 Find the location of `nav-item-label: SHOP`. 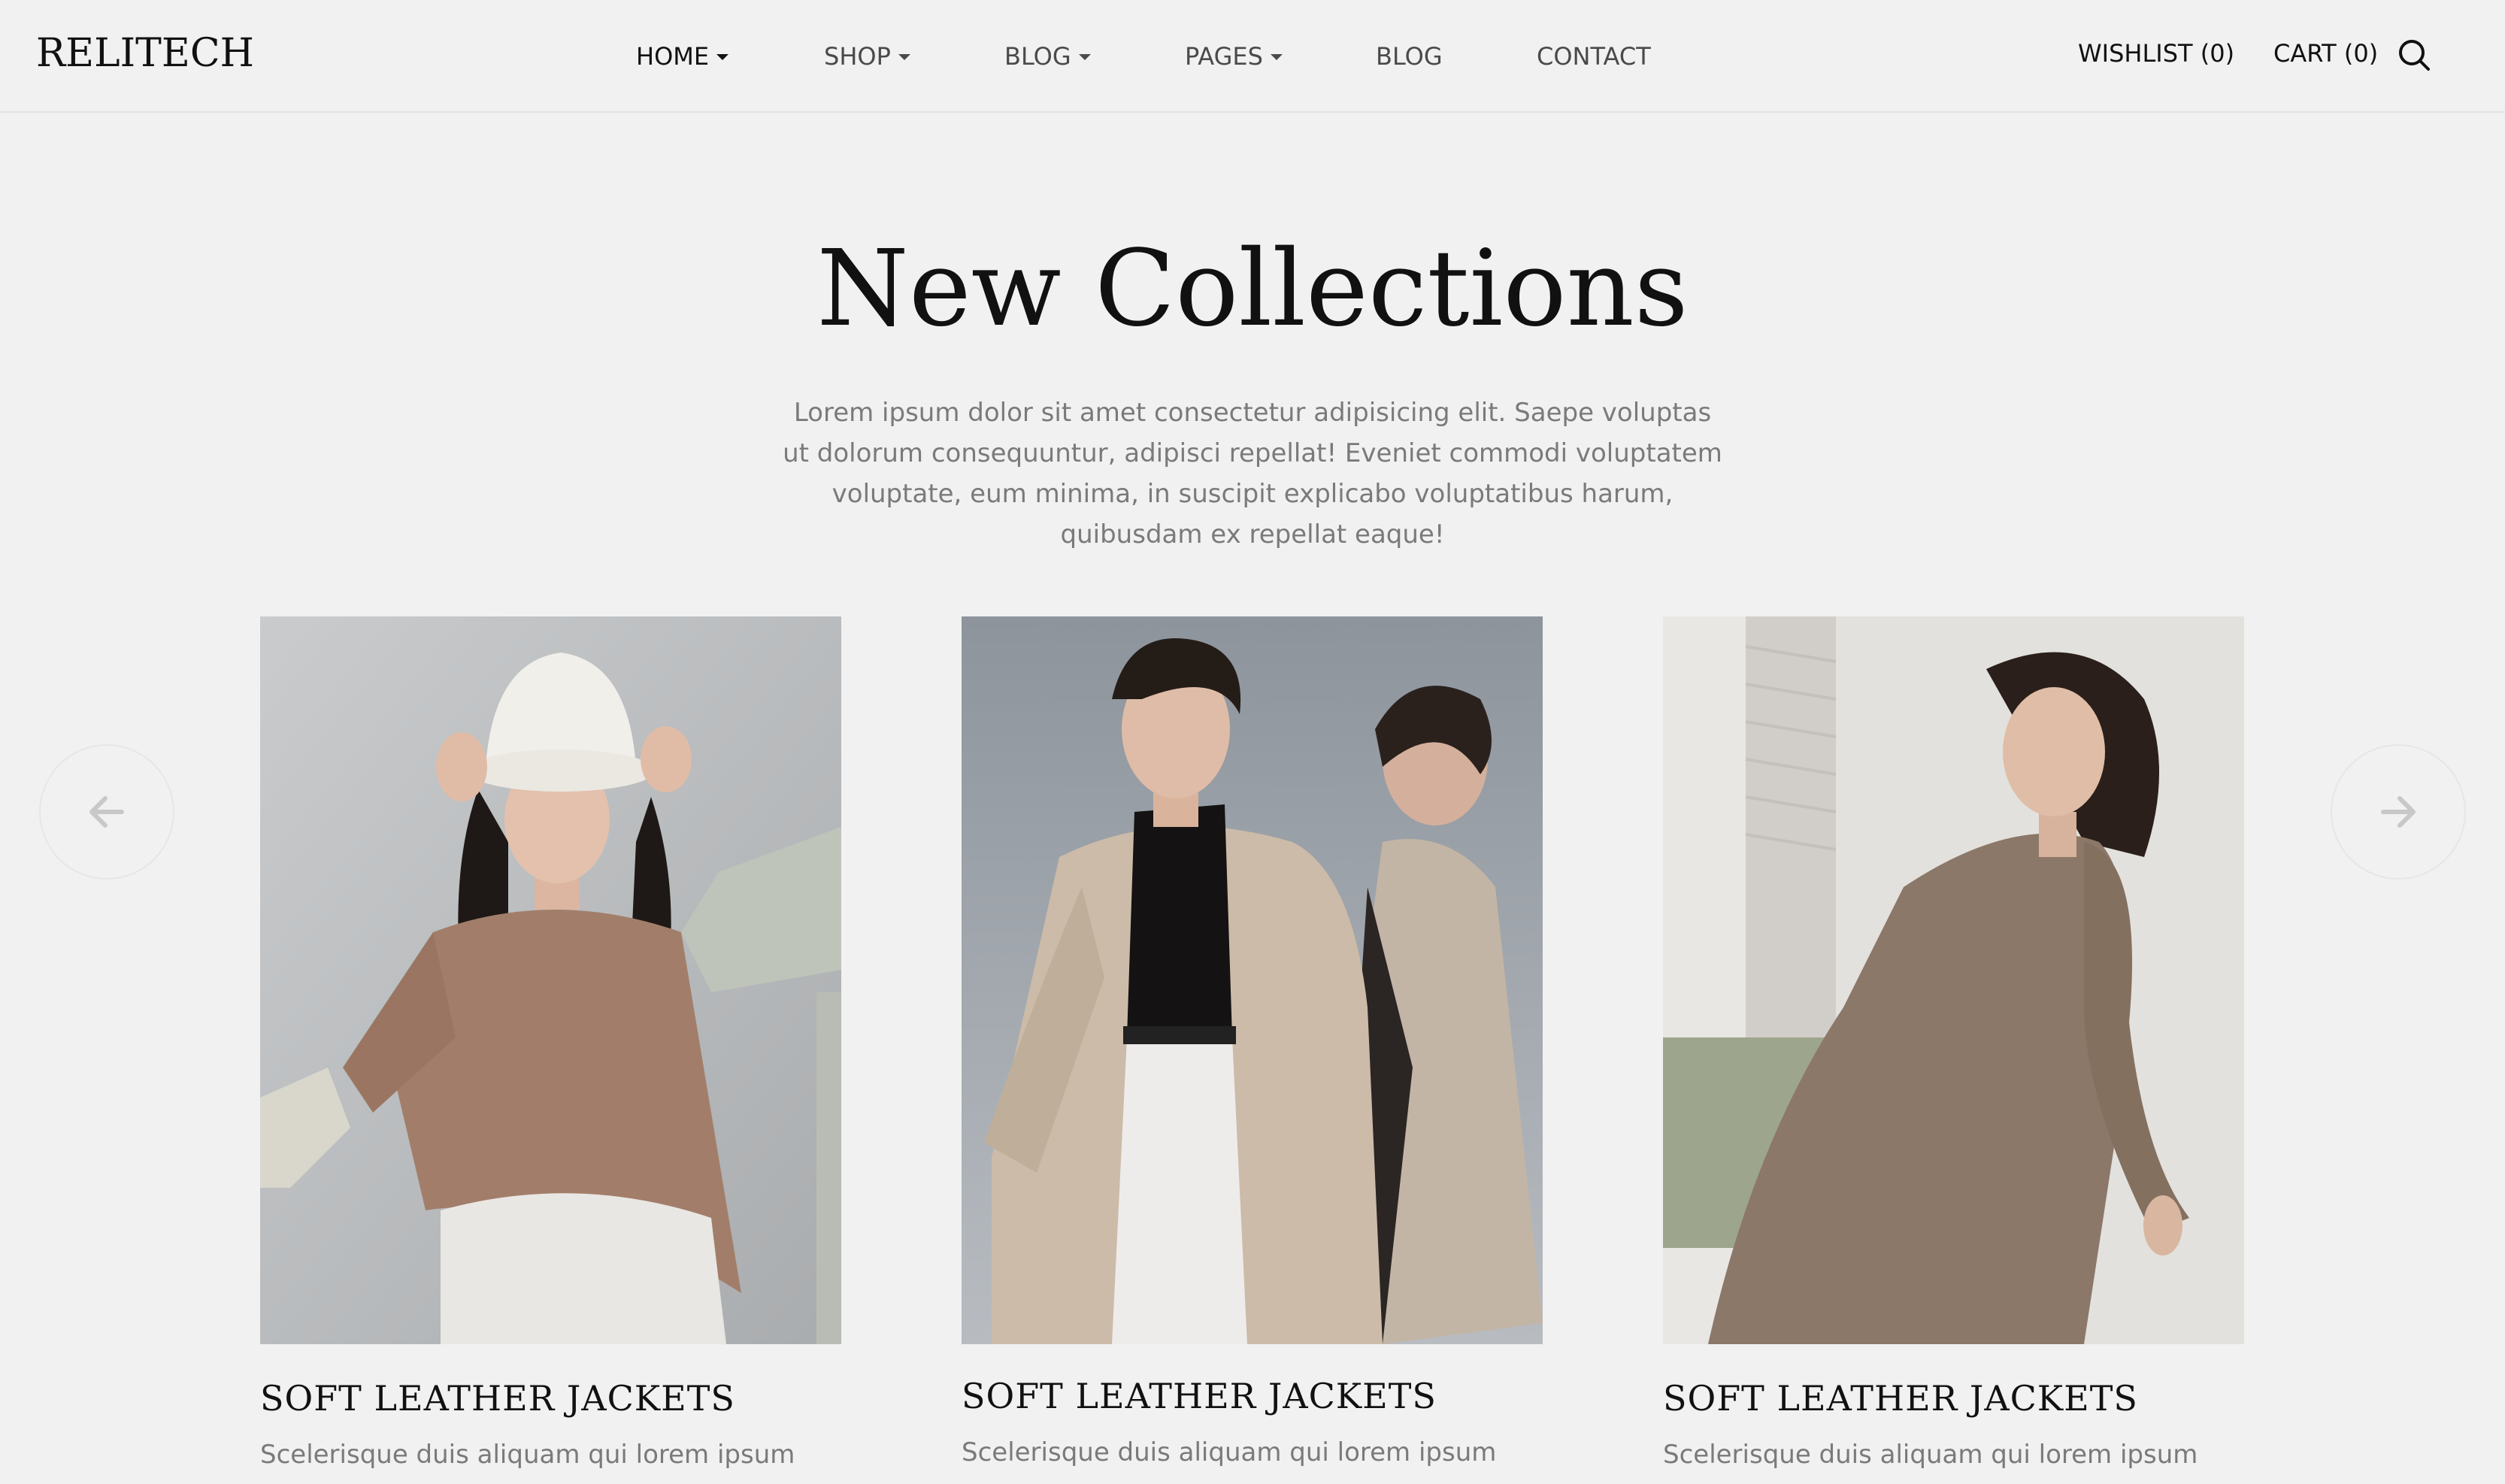

nav-item-label: SHOP is located at coordinates (858, 56).